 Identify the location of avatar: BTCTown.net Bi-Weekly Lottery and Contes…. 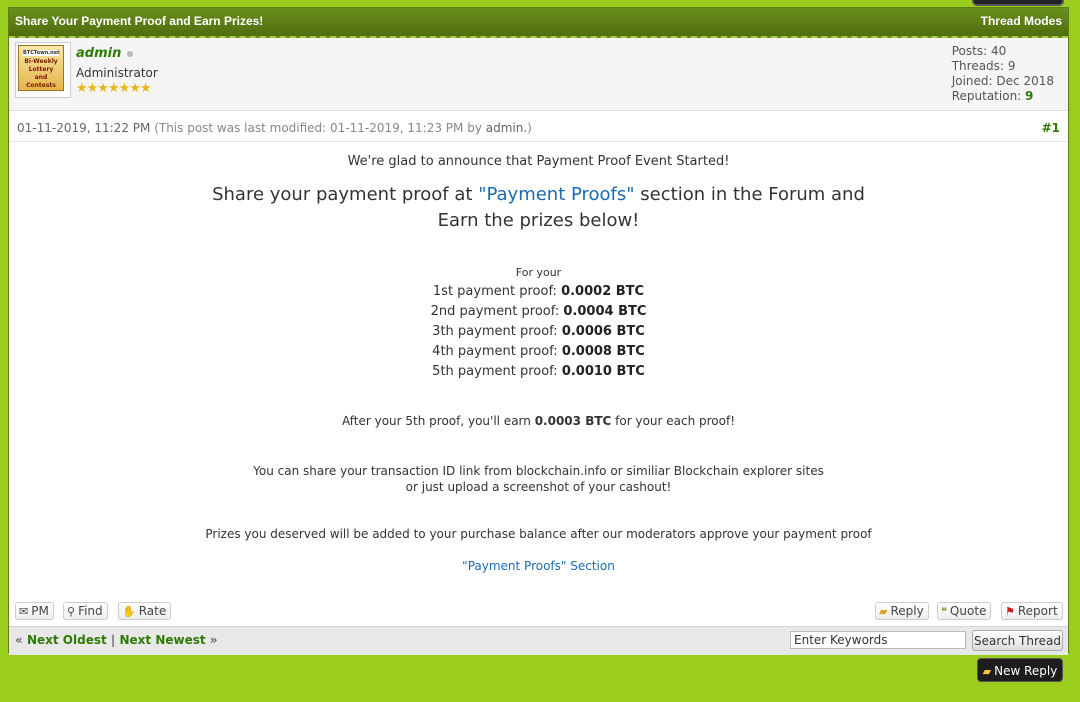
(43, 70).